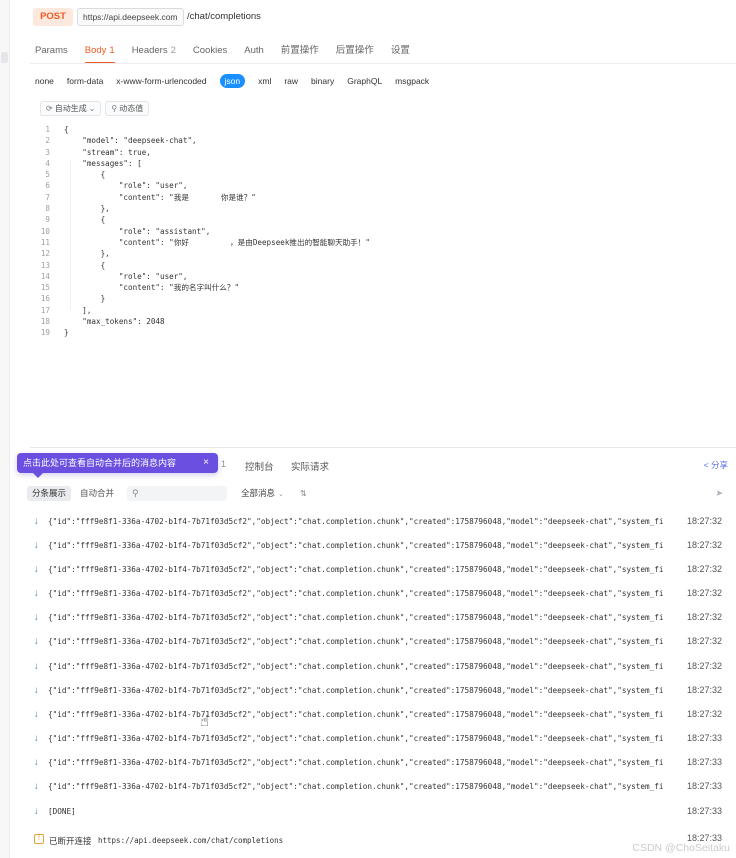 The height and width of the screenshot is (858, 736). Describe the element at coordinates (310, 466) in the screenshot. I see `tab-actual-request: 实际请求` at that location.